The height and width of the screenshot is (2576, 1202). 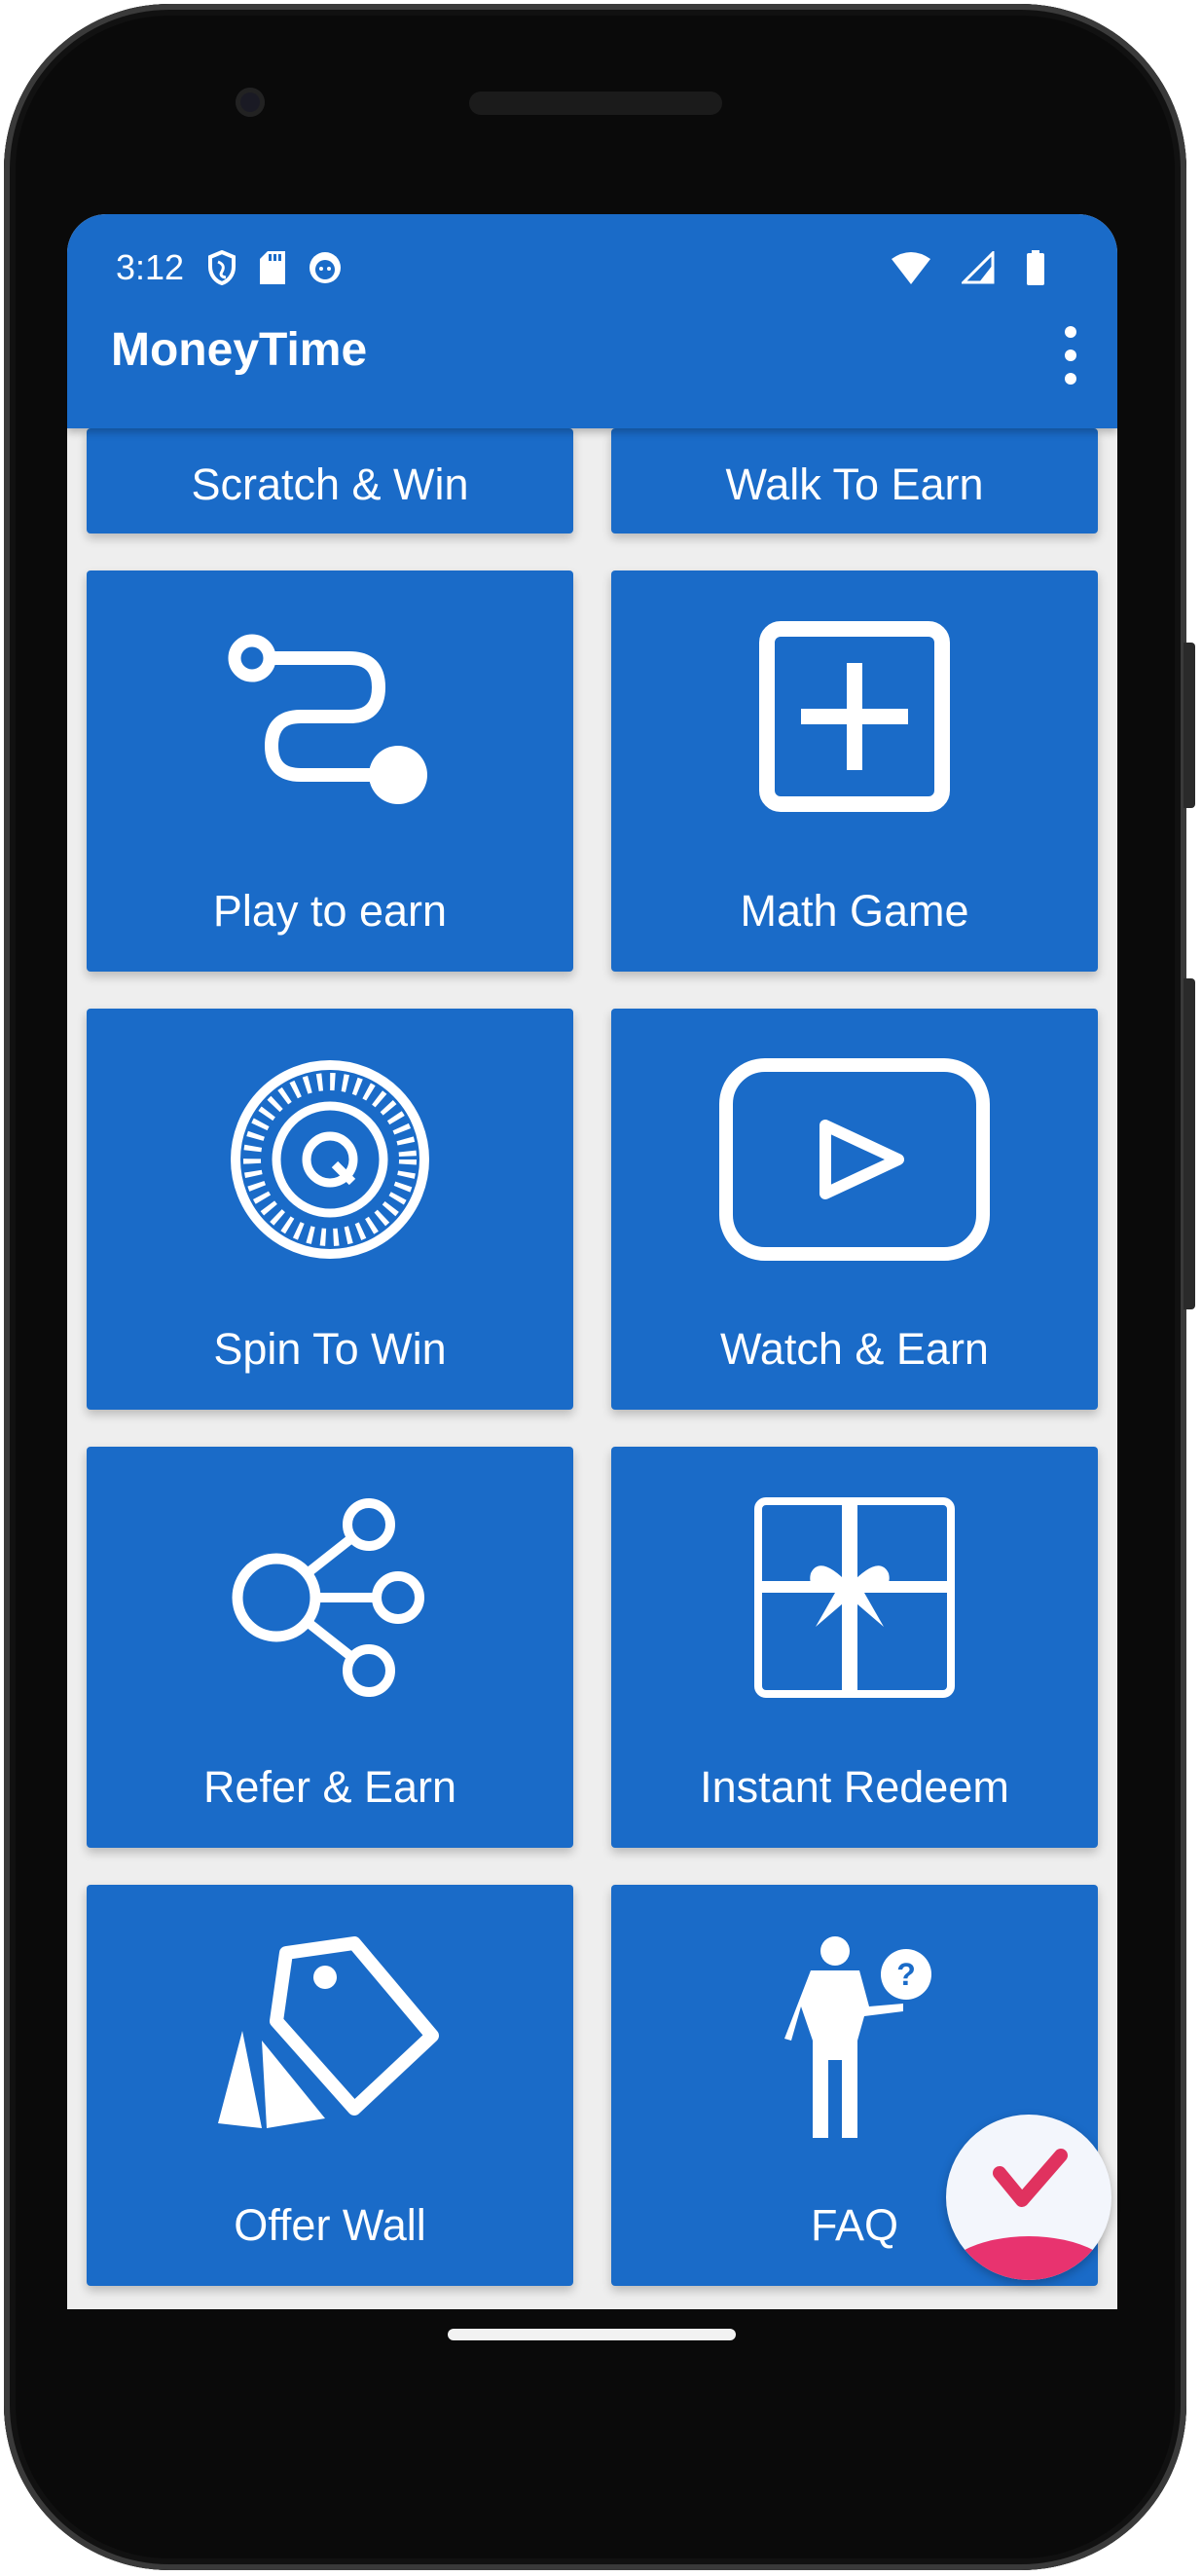 I want to click on tag-icon, so click(x=328, y=2032).